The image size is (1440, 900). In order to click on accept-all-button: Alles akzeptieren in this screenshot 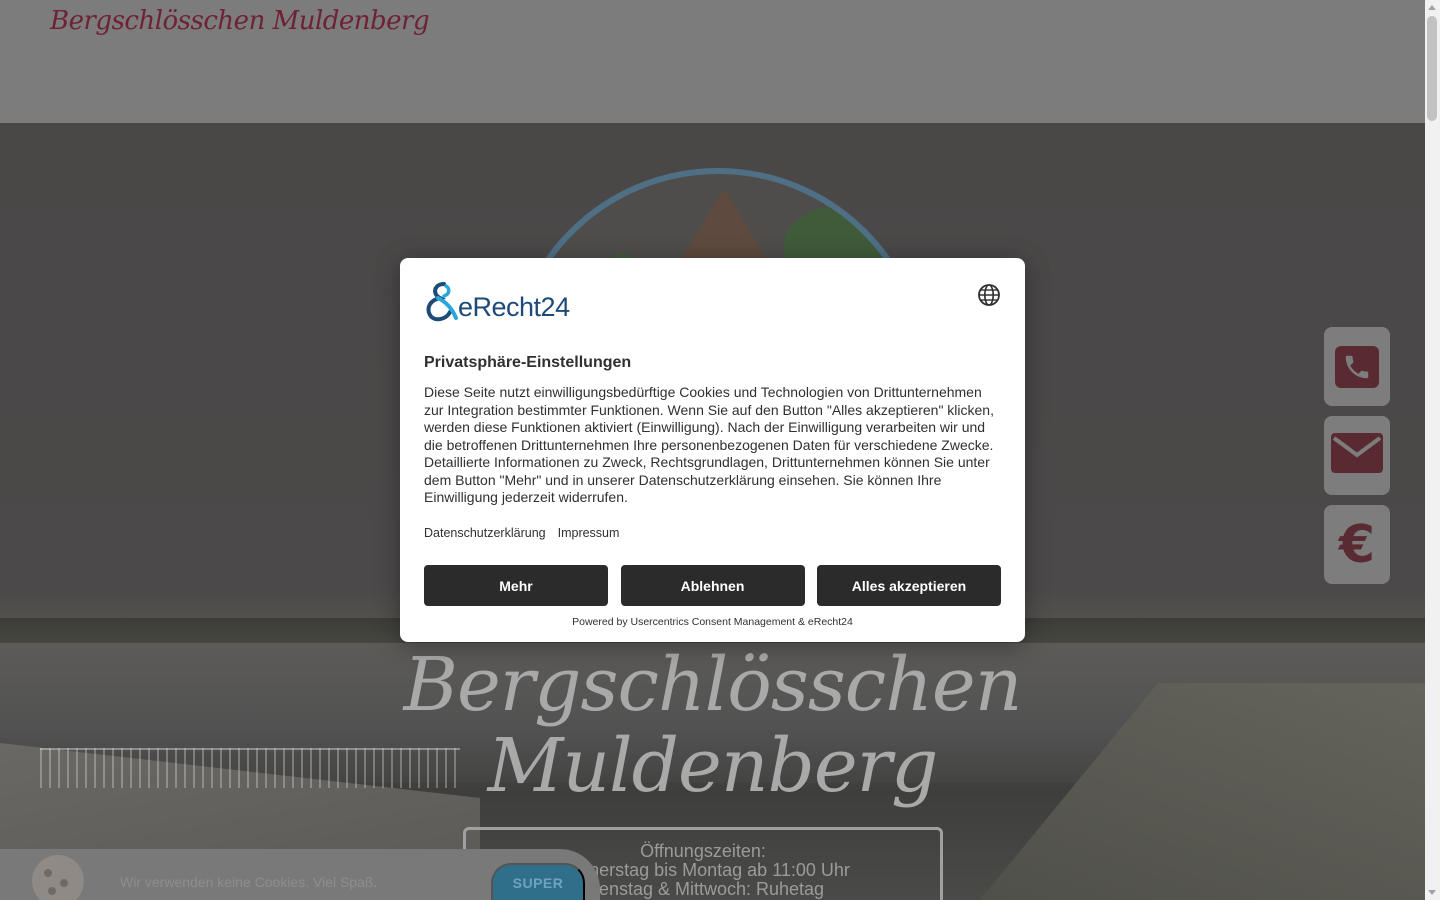, I will do `click(909, 585)`.